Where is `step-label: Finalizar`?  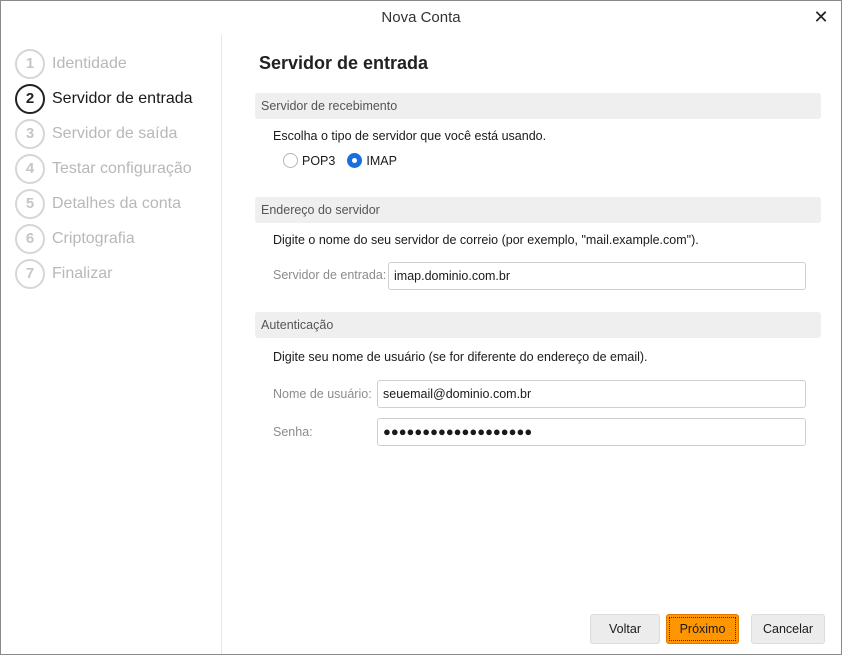 step-label: Finalizar is located at coordinates (82, 273).